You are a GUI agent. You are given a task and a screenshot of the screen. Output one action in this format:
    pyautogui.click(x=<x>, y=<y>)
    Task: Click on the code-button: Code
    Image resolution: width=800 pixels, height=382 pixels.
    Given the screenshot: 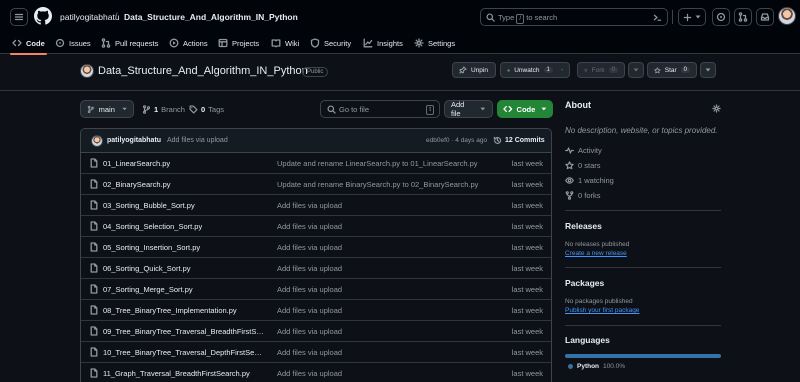 What is the action you would take?
    pyautogui.click(x=525, y=109)
    